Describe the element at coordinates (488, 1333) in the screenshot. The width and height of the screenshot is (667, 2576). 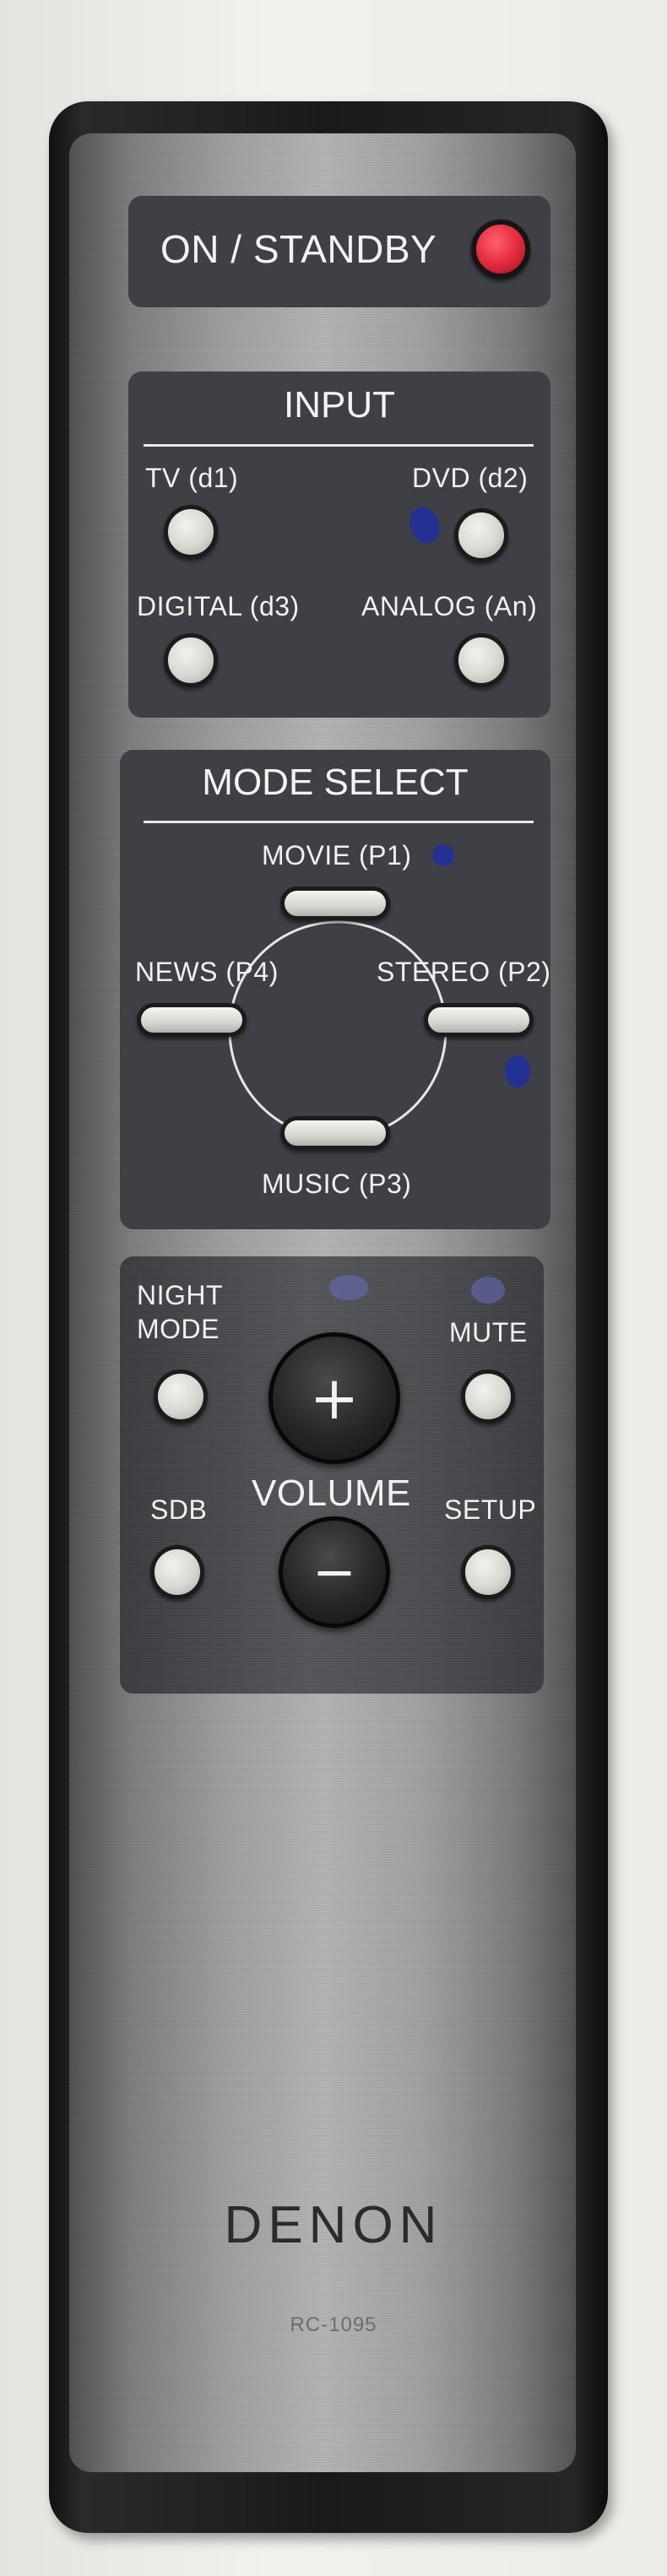
I see `mute-label: MUTE` at that location.